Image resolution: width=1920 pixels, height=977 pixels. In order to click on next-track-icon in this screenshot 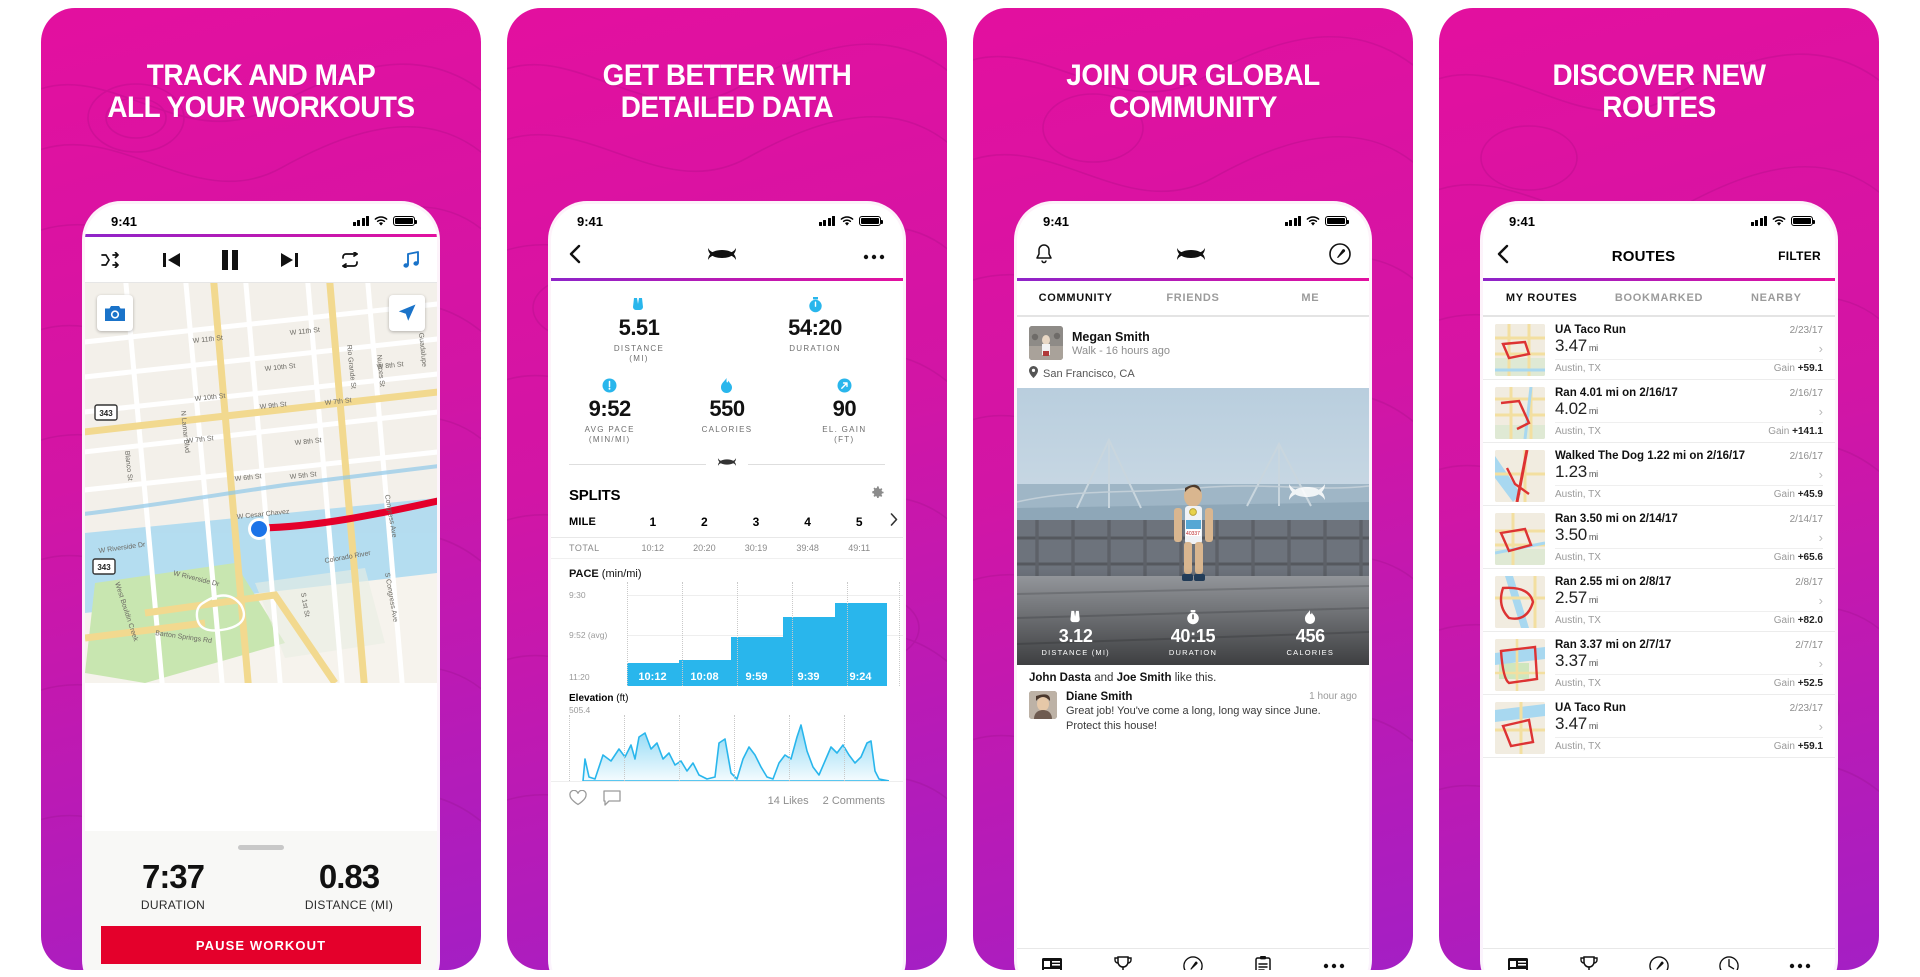, I will do `click(290, 260)`.